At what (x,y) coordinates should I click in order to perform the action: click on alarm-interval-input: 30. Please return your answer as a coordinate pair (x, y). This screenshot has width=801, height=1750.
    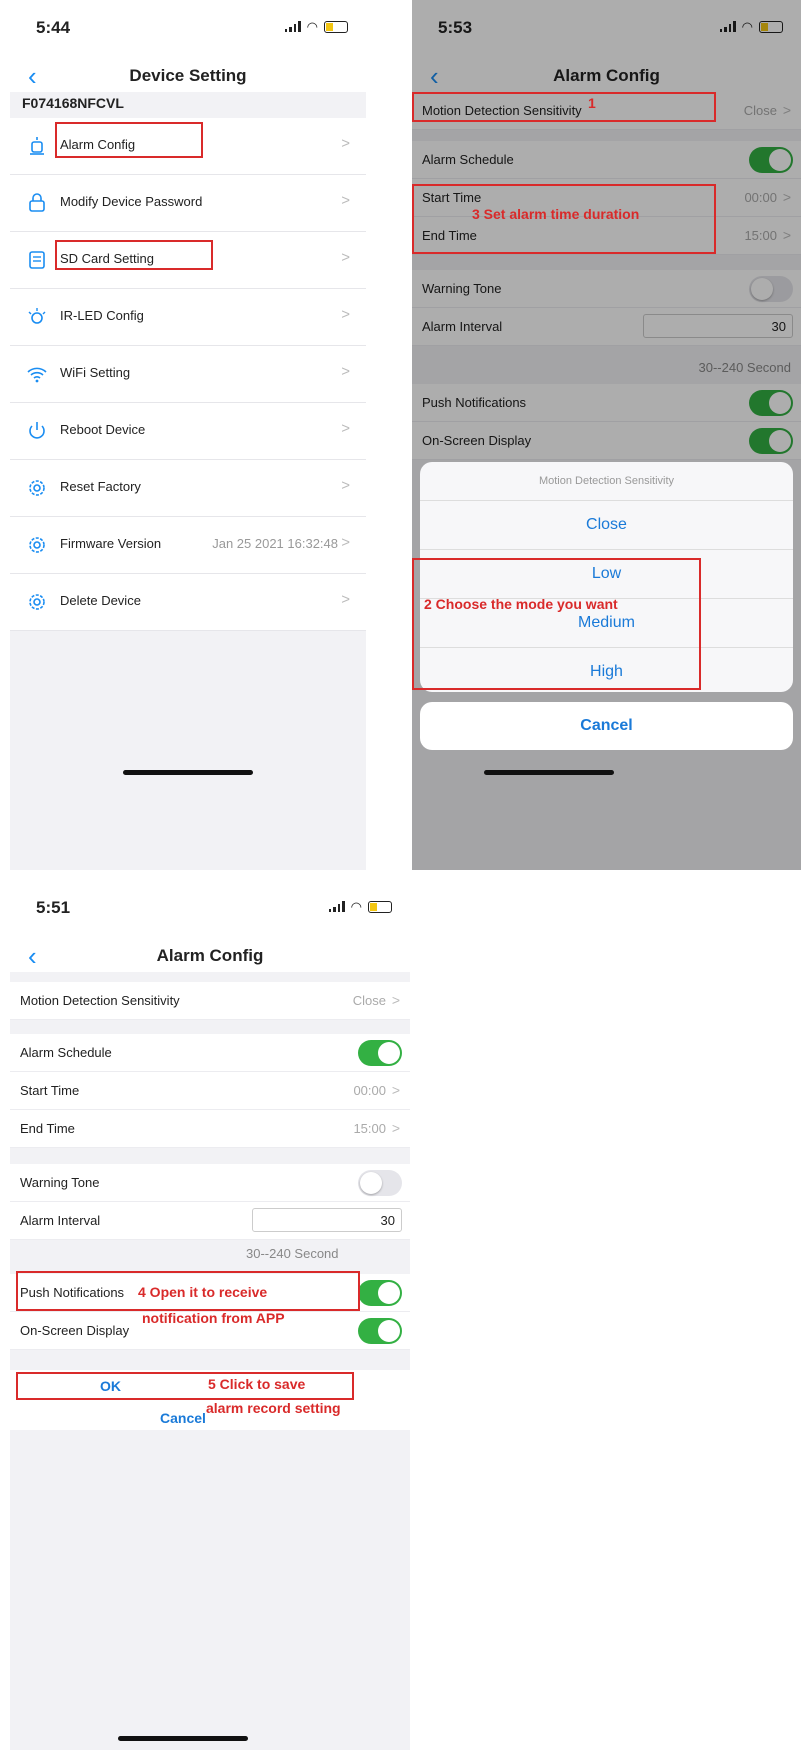
    Looking at the image, I should click on (327, 1220).